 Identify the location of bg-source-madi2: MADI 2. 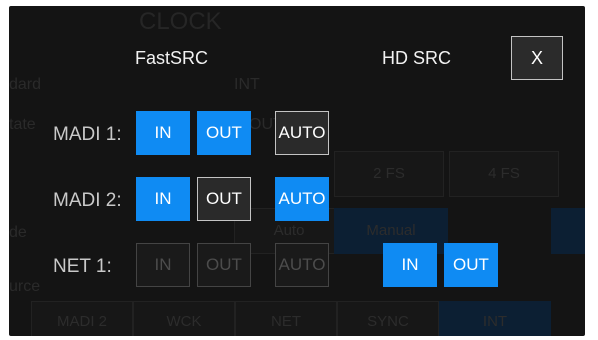
(82, 318).